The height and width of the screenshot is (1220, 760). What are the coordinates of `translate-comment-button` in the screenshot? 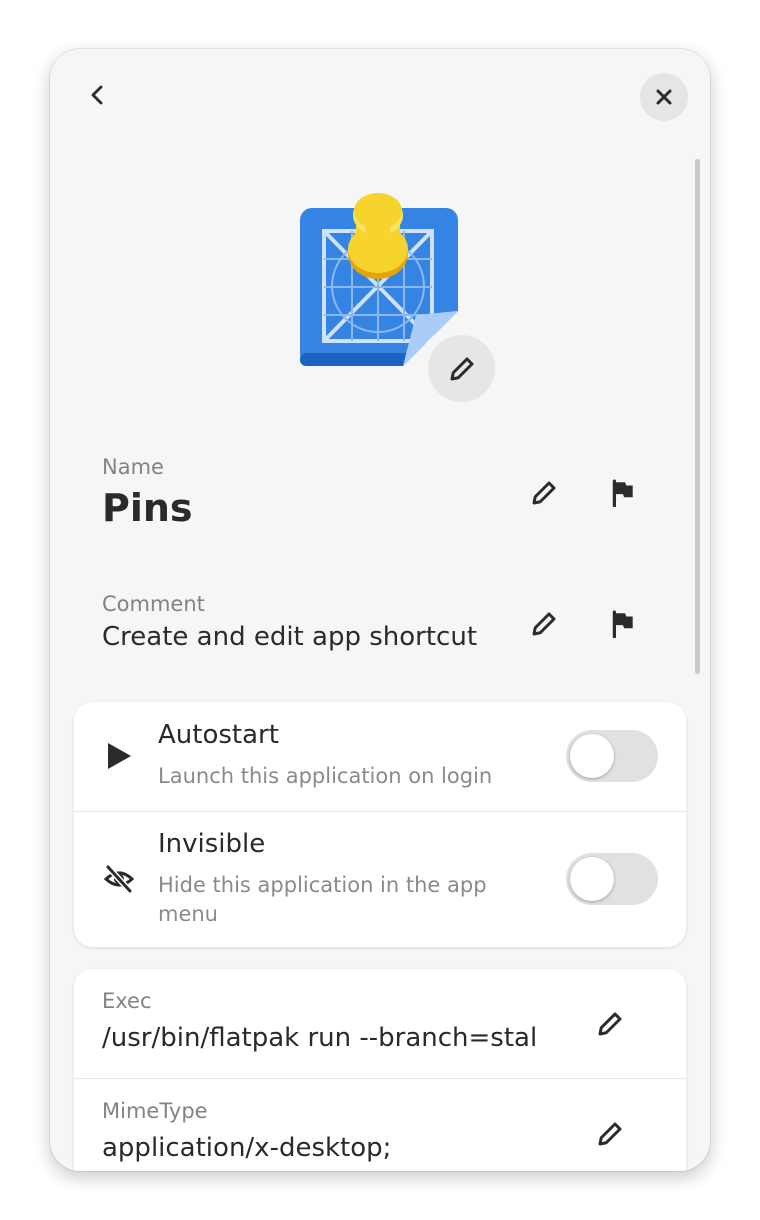 It's located at (623, 624).